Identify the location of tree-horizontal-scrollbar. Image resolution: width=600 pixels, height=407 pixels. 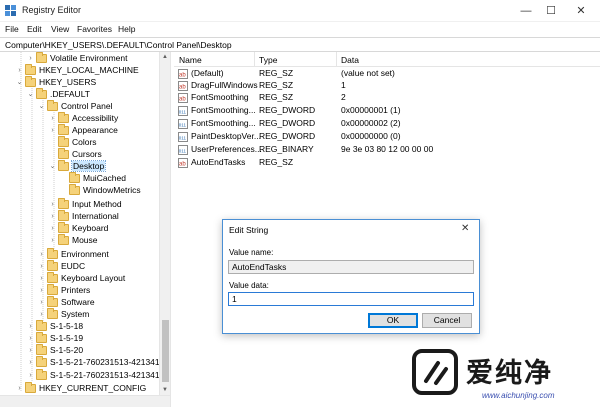
(85, 401).